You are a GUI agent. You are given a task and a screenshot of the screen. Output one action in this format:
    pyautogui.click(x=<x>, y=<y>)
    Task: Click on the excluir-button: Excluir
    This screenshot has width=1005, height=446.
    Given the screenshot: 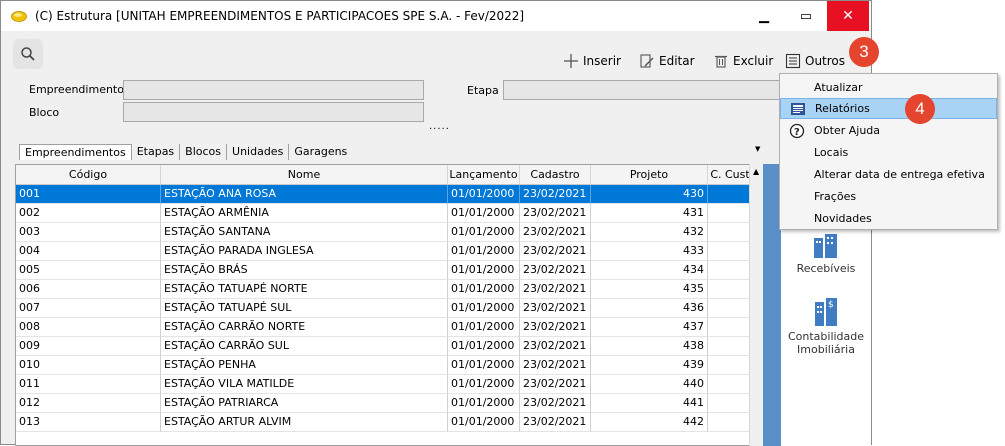 What is the action you would take?
    pyautogui.click(x=743, y=61)
    